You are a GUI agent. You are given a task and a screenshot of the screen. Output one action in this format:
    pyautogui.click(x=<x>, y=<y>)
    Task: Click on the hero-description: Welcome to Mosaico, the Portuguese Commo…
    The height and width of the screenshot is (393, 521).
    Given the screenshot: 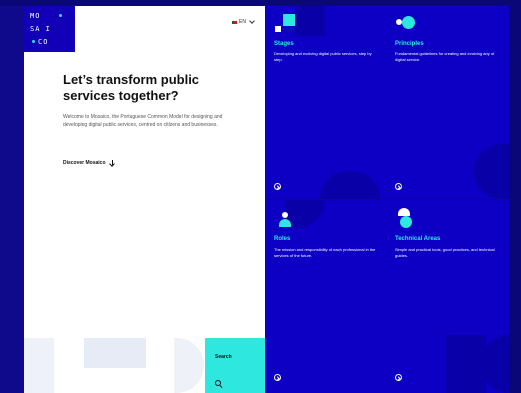 What is the action you would take?
    pyautogui.click(x=143, y=121)
    